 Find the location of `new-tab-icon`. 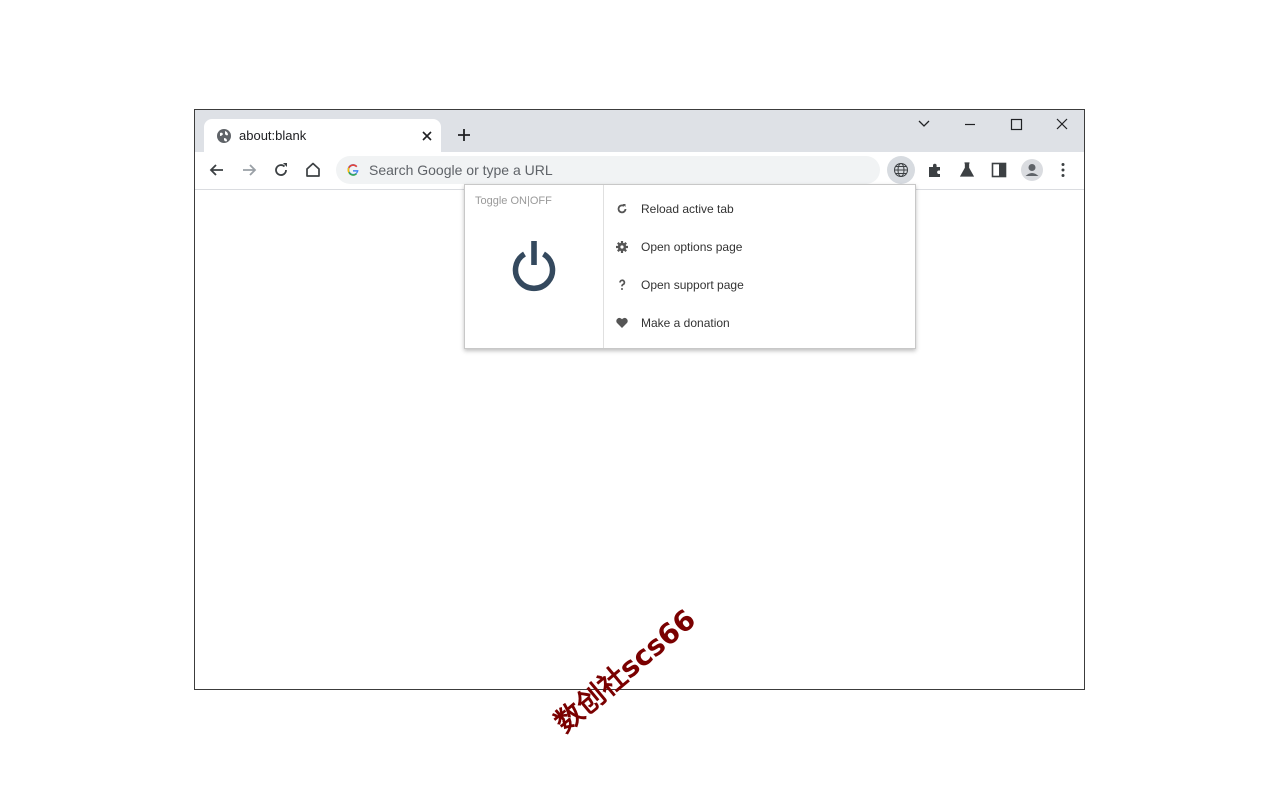

new-tab-icon is located at coordinates (464, 135).